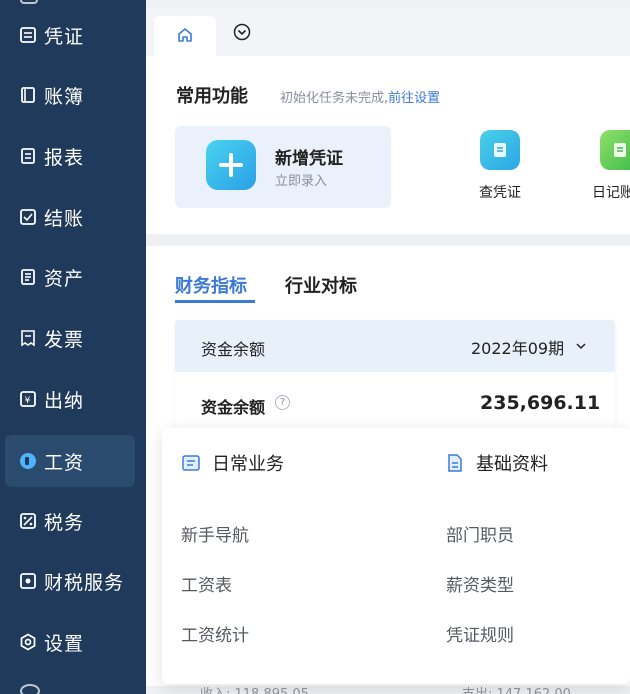  Describe the element at coordinates (334, 98) in the screenshot. I see `init-notice-text: 初始化任务未完成,` at that location.